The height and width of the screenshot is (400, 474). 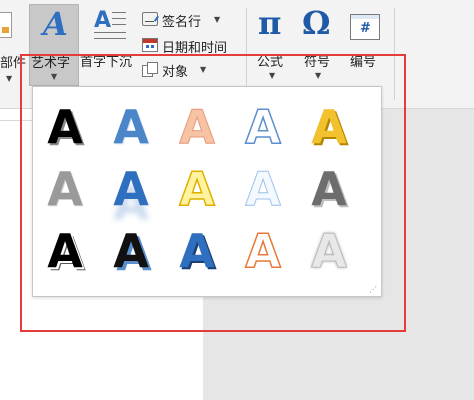 What do you see at coordinates (65, 189) in the screenshot?
I see `wordart-style-6: A` at bounding box center [65, 189].